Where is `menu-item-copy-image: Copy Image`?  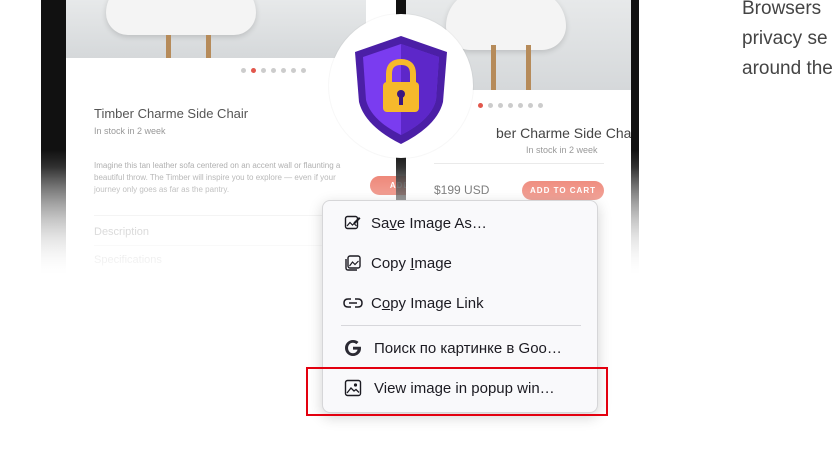 menu-item-copy-image: Copy Image is located at coordinates (460, 263).